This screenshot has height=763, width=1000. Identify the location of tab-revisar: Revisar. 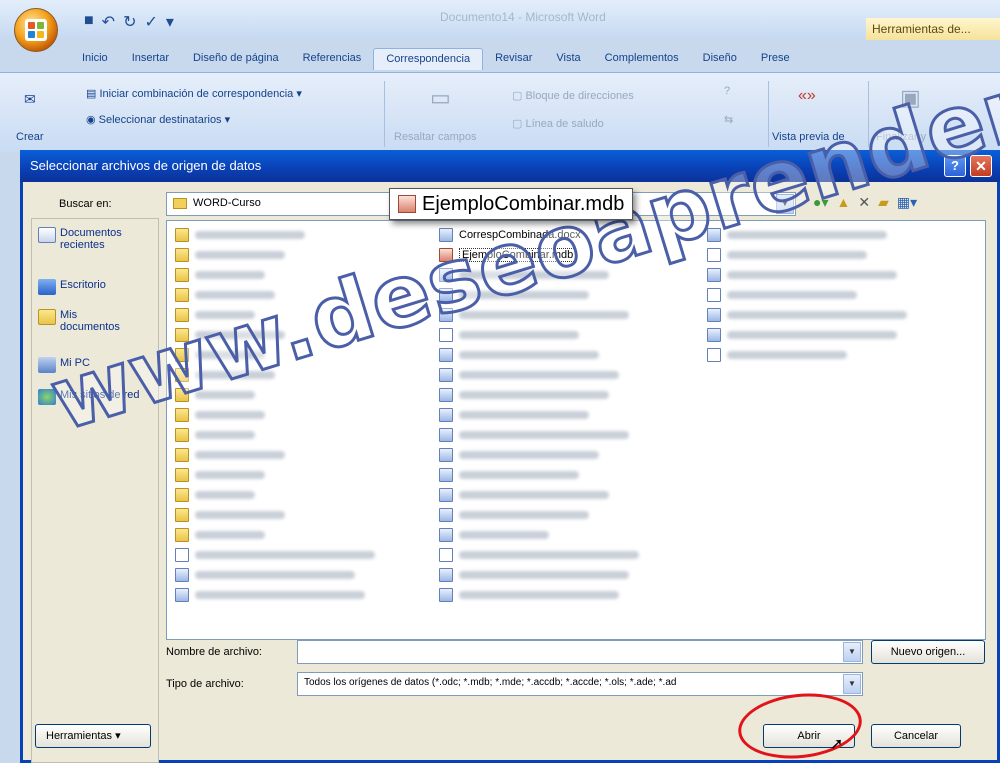
(513, 59).